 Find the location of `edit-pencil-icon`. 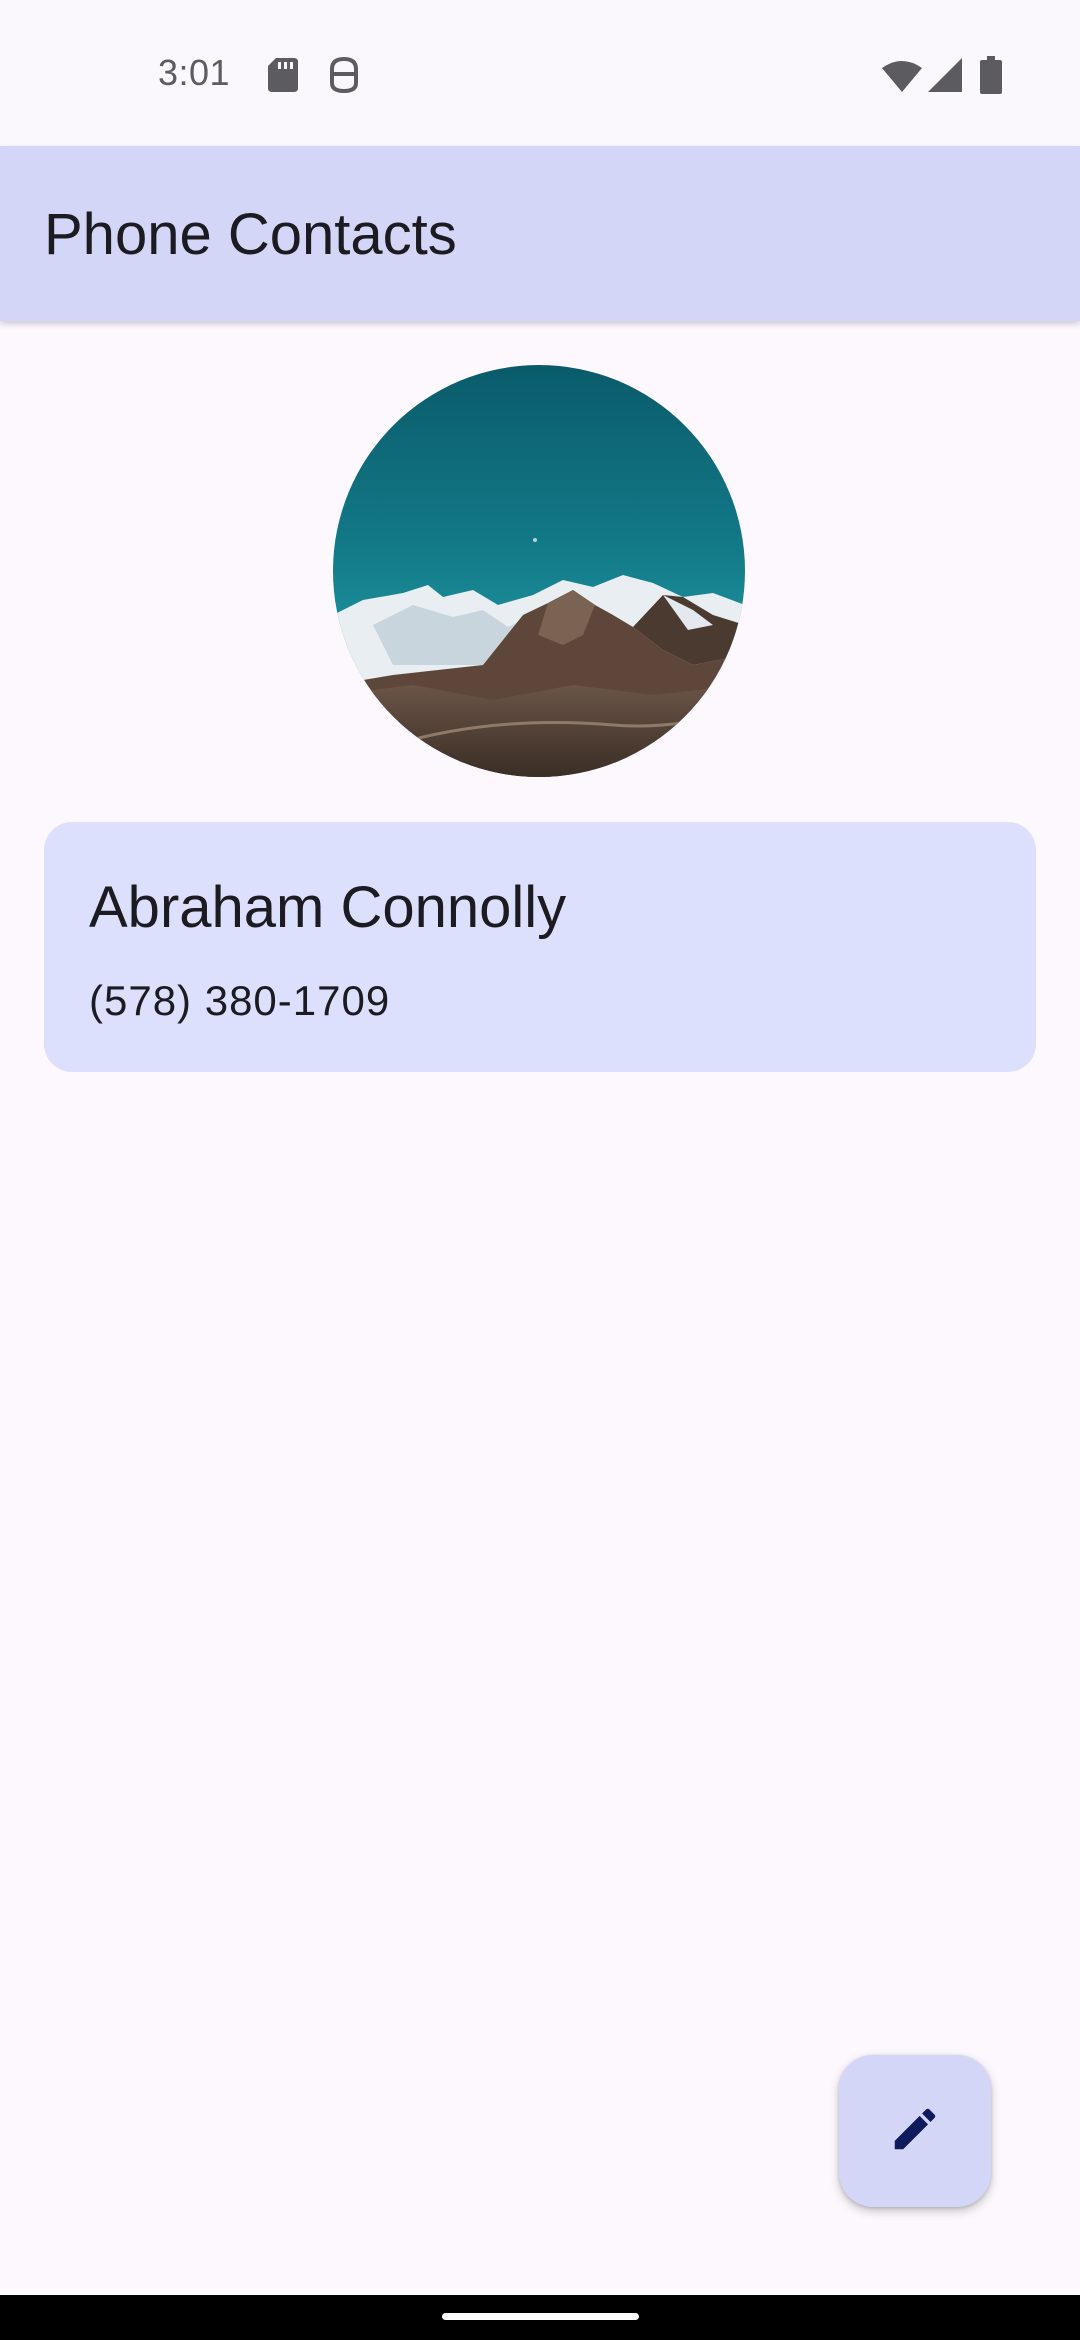

edit-pencil-icon is located at coordinates (915, 2131).